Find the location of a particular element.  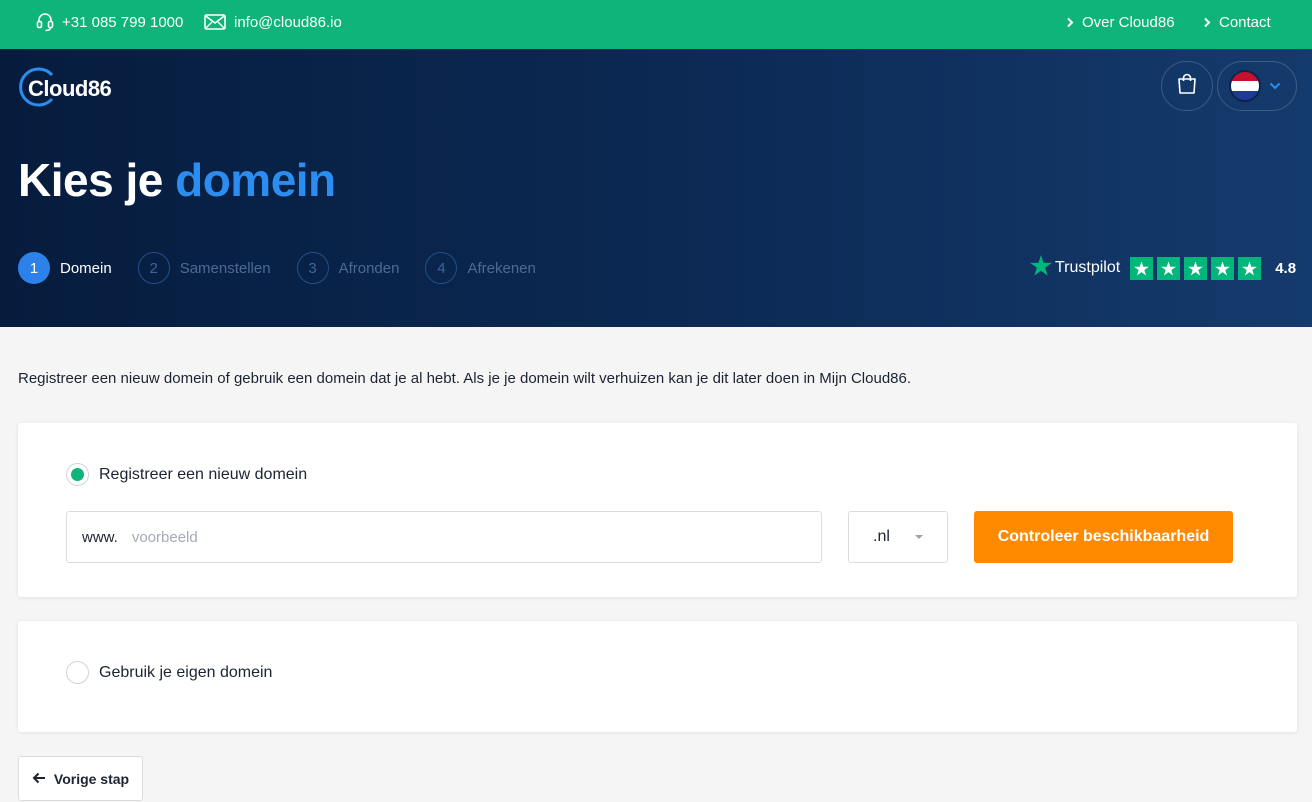

chevron-down-icon is located at coordinates (1275, 86).